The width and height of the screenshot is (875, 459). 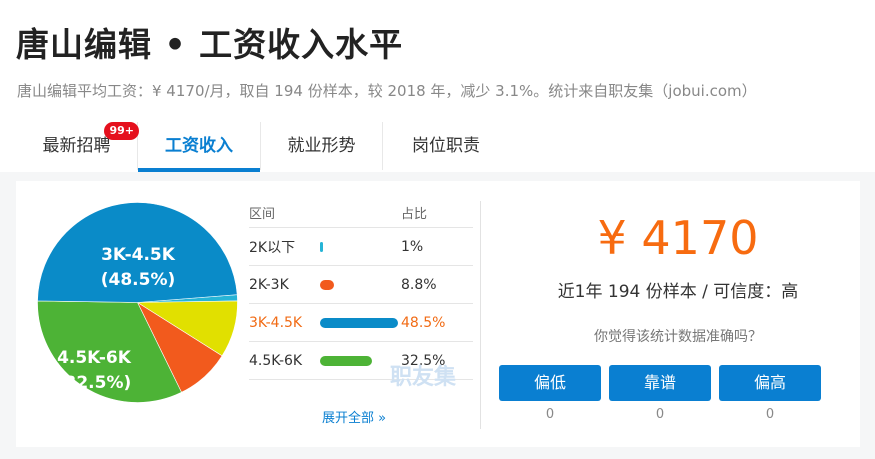 I want to click on pie-slice-label: 4.5K-6K, so click(x=94, y=358).